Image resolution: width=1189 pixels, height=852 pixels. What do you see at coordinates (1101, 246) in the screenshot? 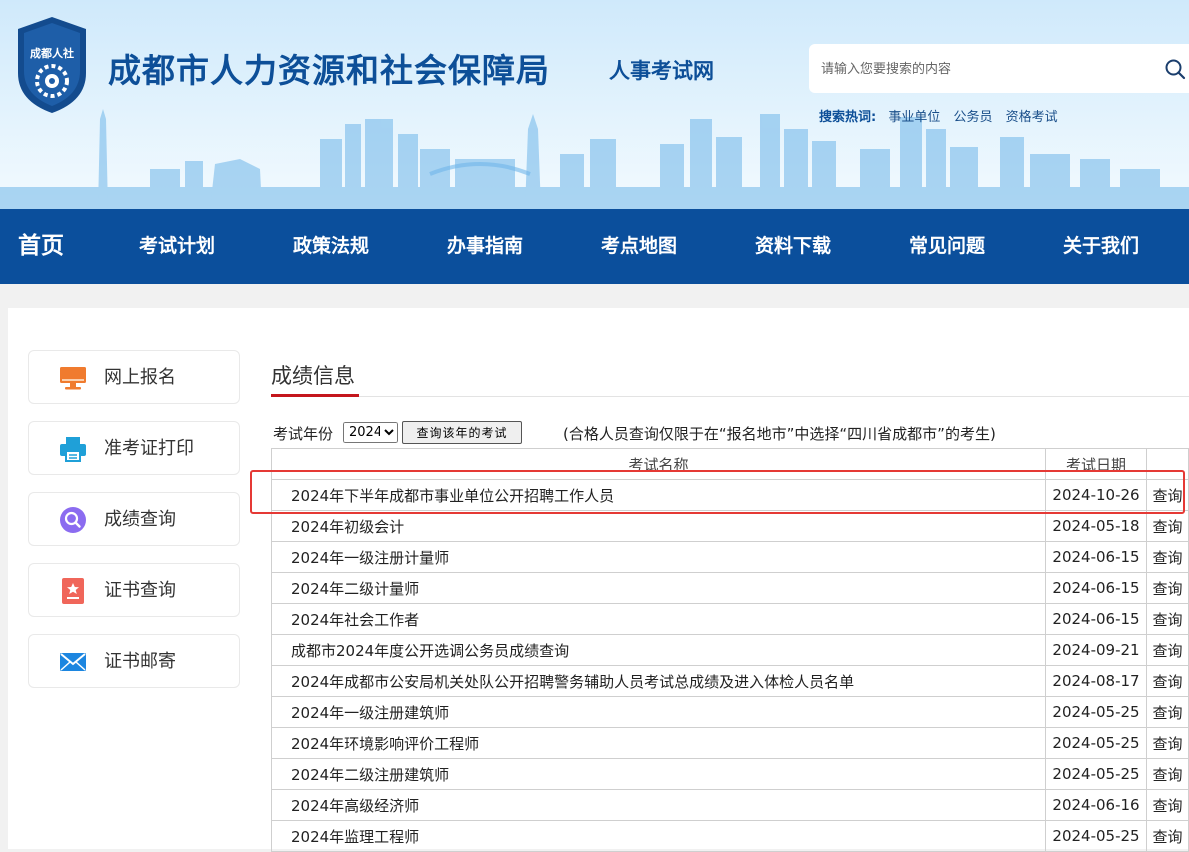
I see `nav-item-about: 关于我们` at bounding box center [1101, 246].